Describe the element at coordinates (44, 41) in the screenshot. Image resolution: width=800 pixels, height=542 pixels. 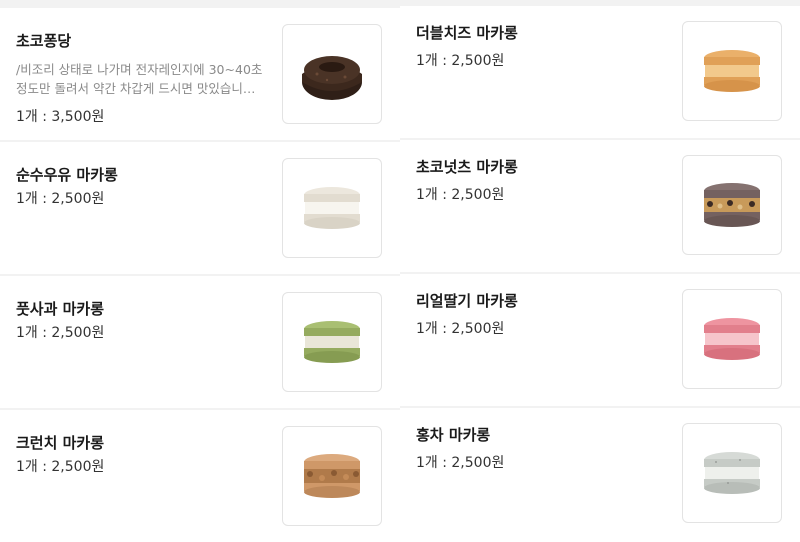
I see `menu-item-name: 초코퐁당` at that location.